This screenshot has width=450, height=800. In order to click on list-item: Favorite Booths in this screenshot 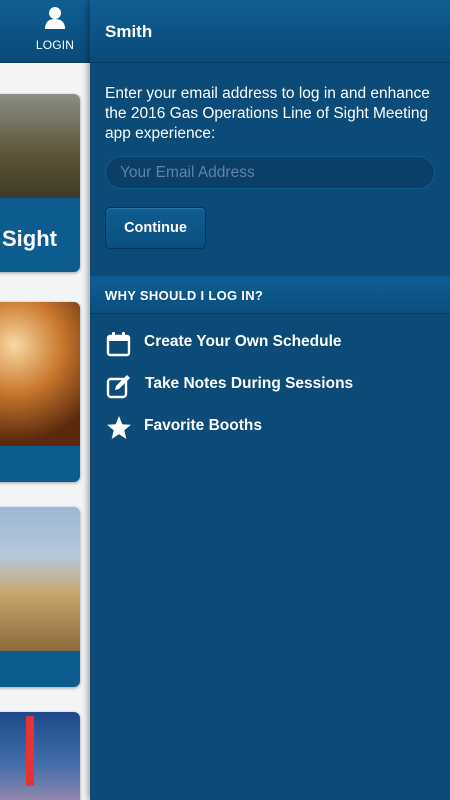, I will do `click(270, 426)`.